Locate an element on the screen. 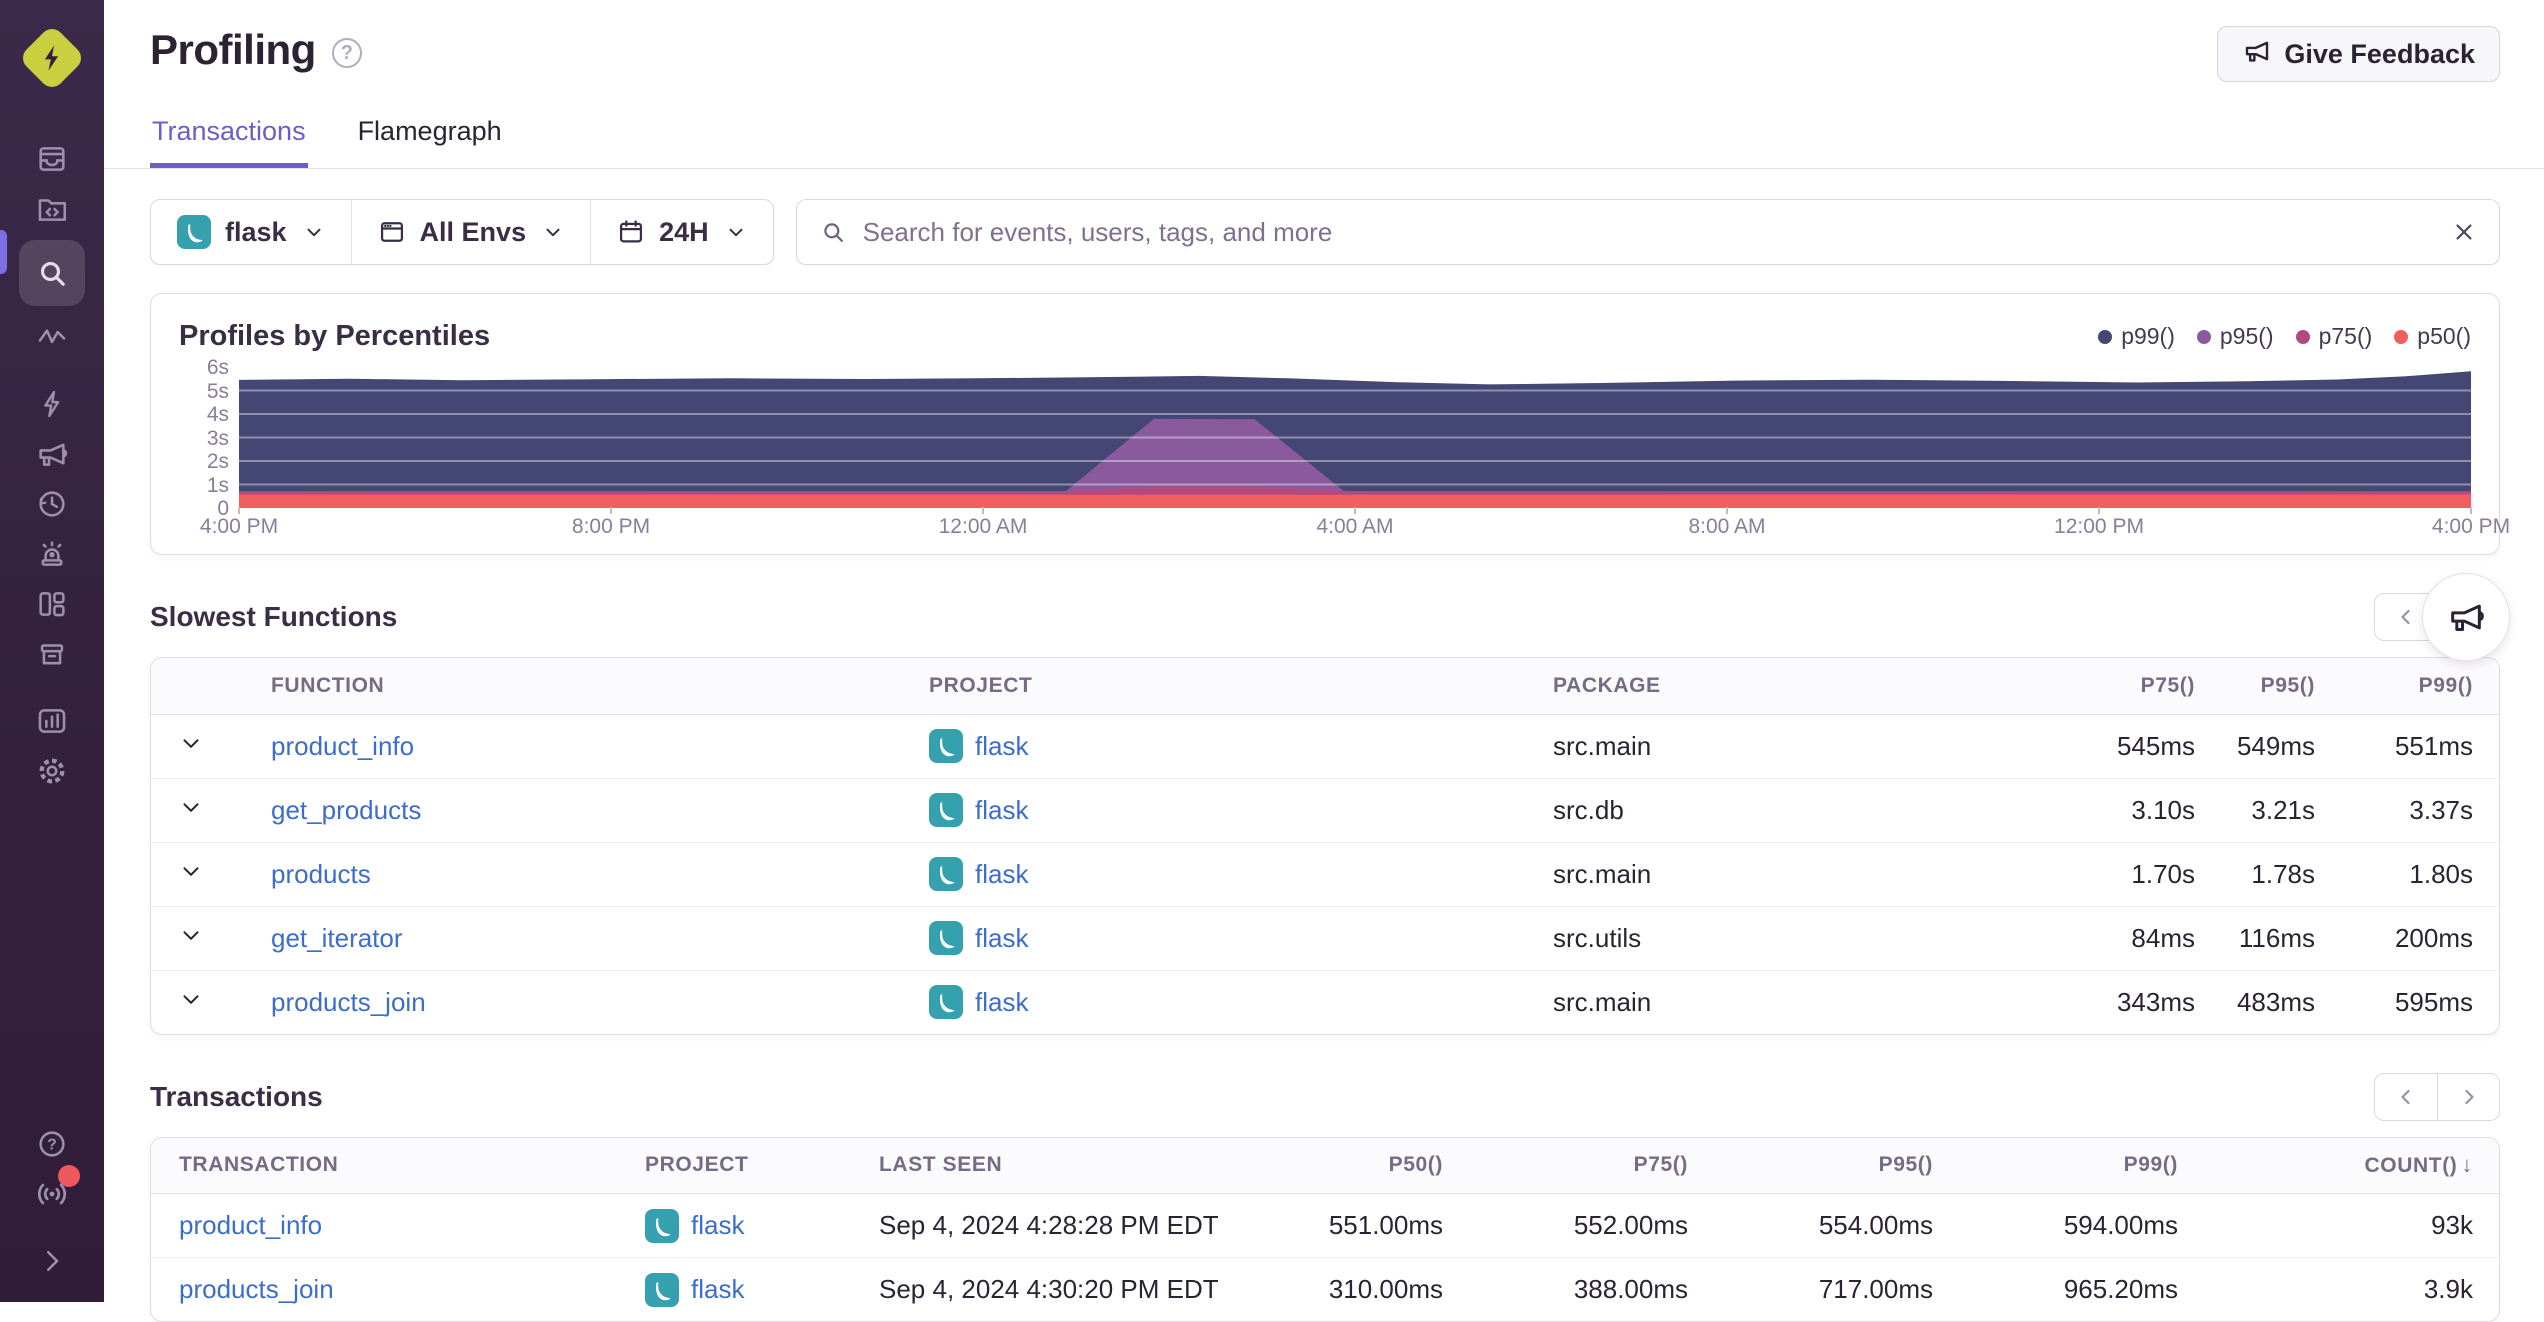 This screenshot has height=1322, width=2544. p75-cell: 343ms is located at coordinates (2148, 1002).